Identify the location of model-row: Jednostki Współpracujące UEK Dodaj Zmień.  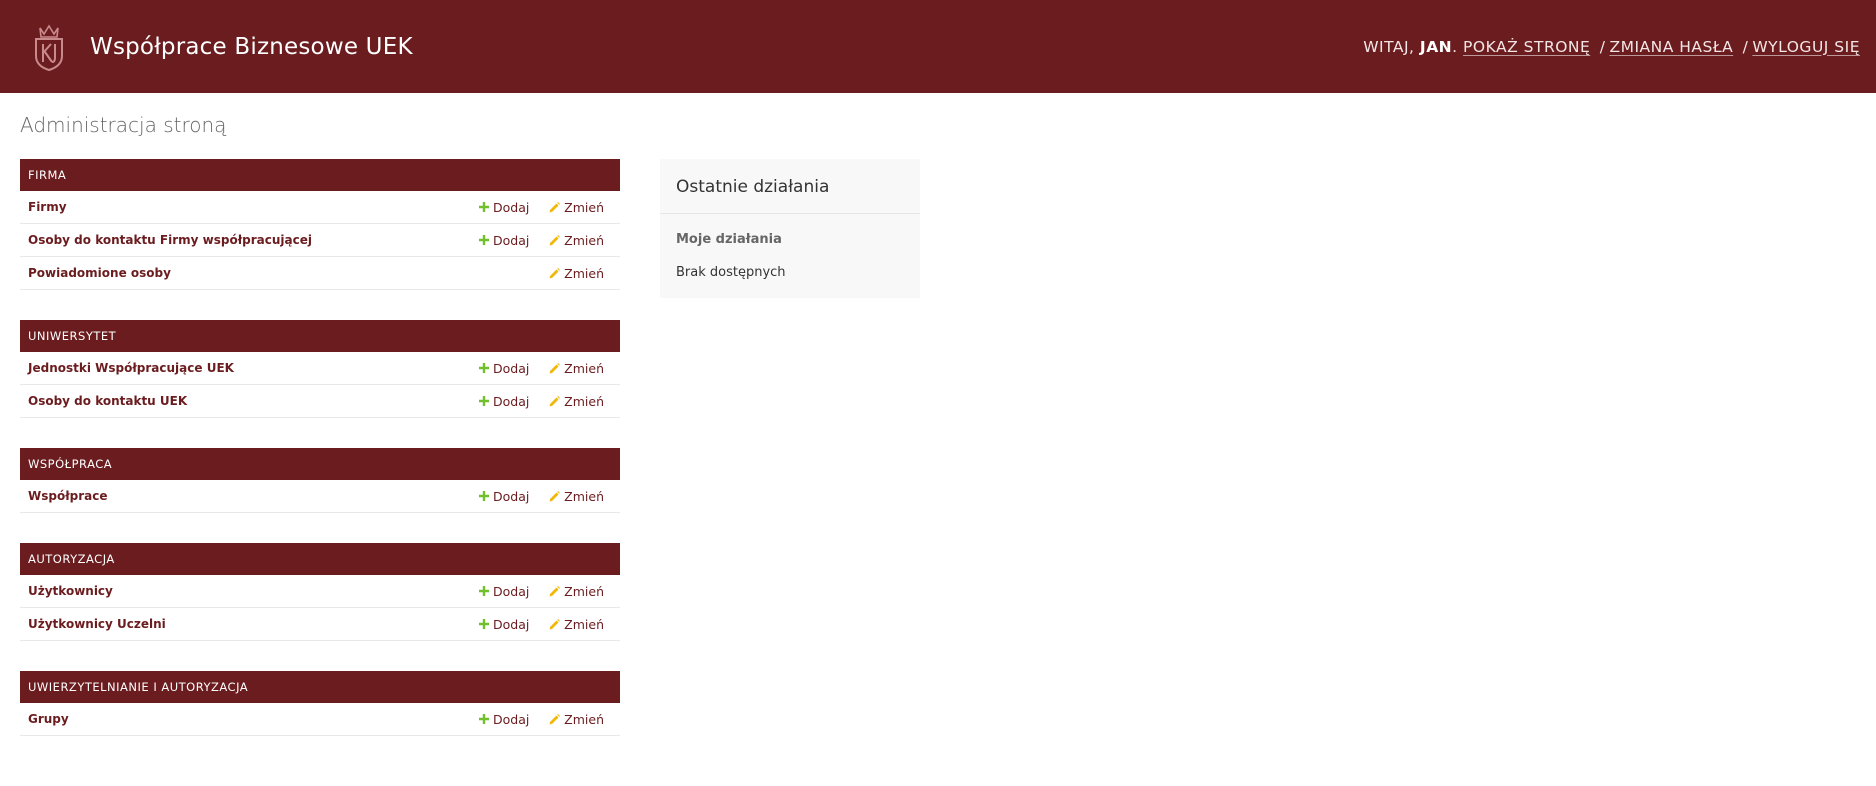
(320, 368).